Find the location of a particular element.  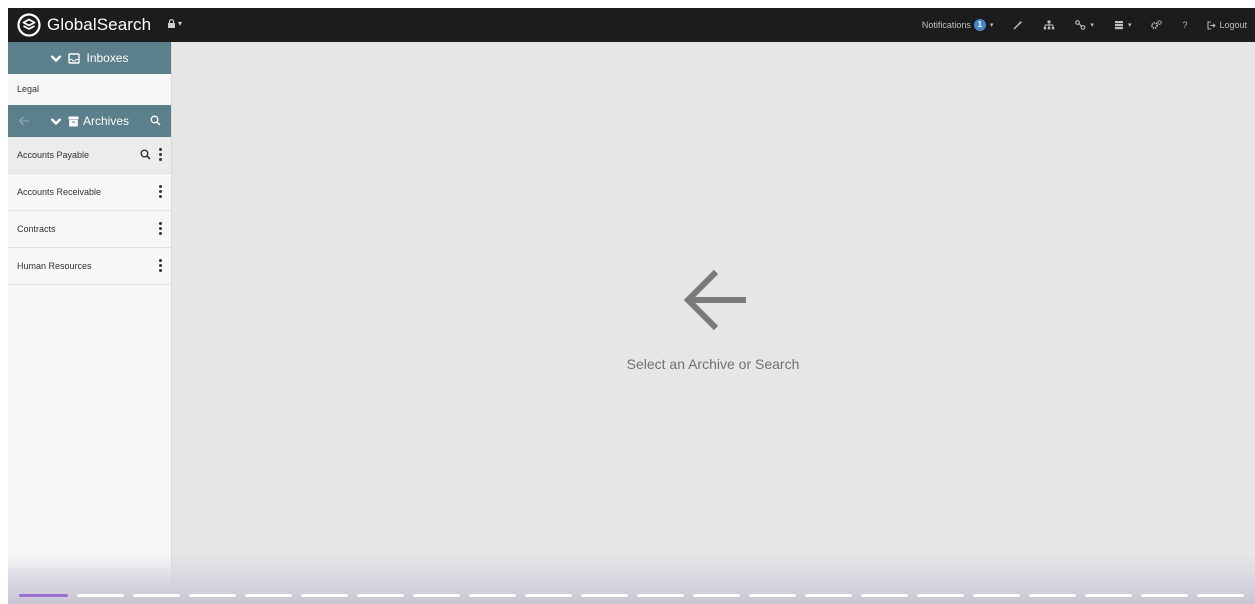

settings-button is located at coordinates (1157, 25).